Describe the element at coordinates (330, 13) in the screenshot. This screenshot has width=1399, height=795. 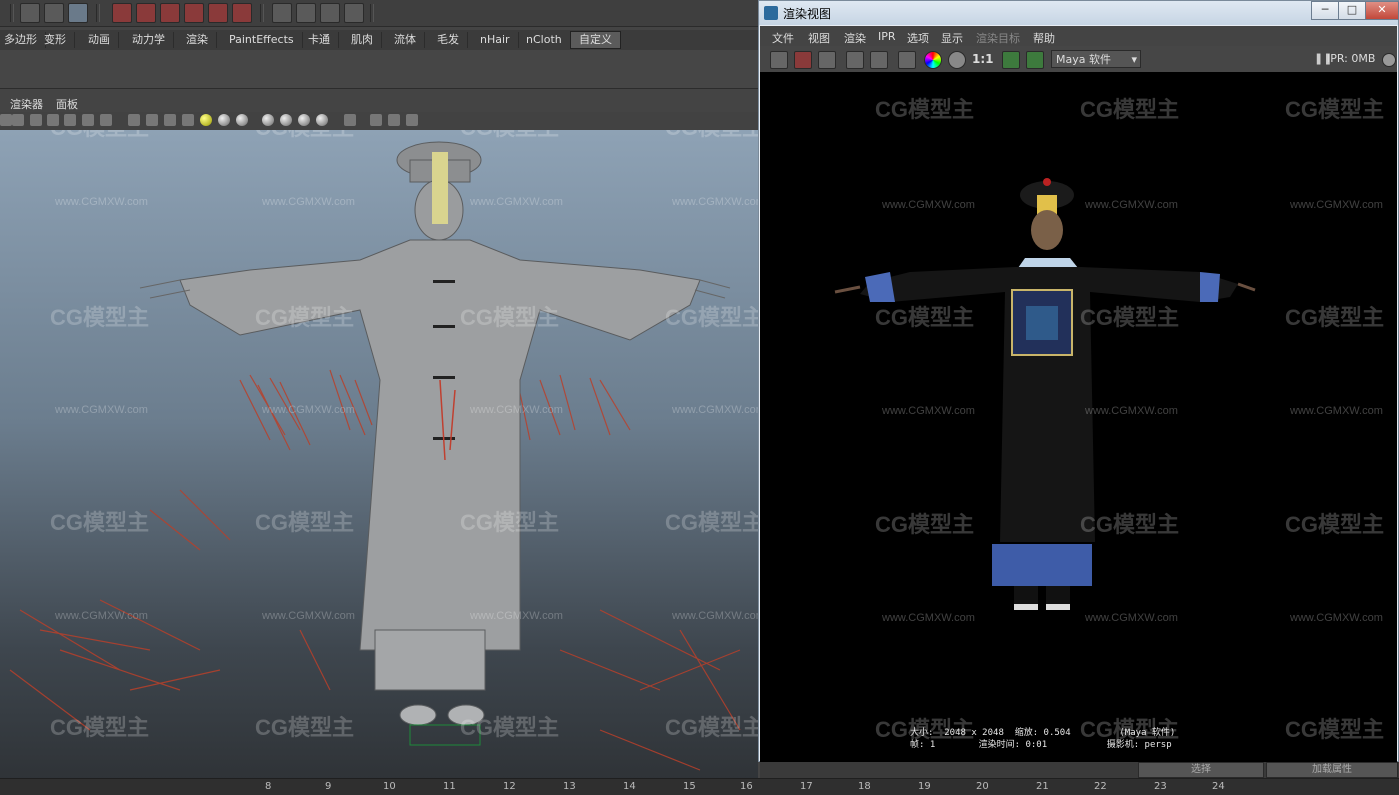
I see `ipr-render-icon` at that location.